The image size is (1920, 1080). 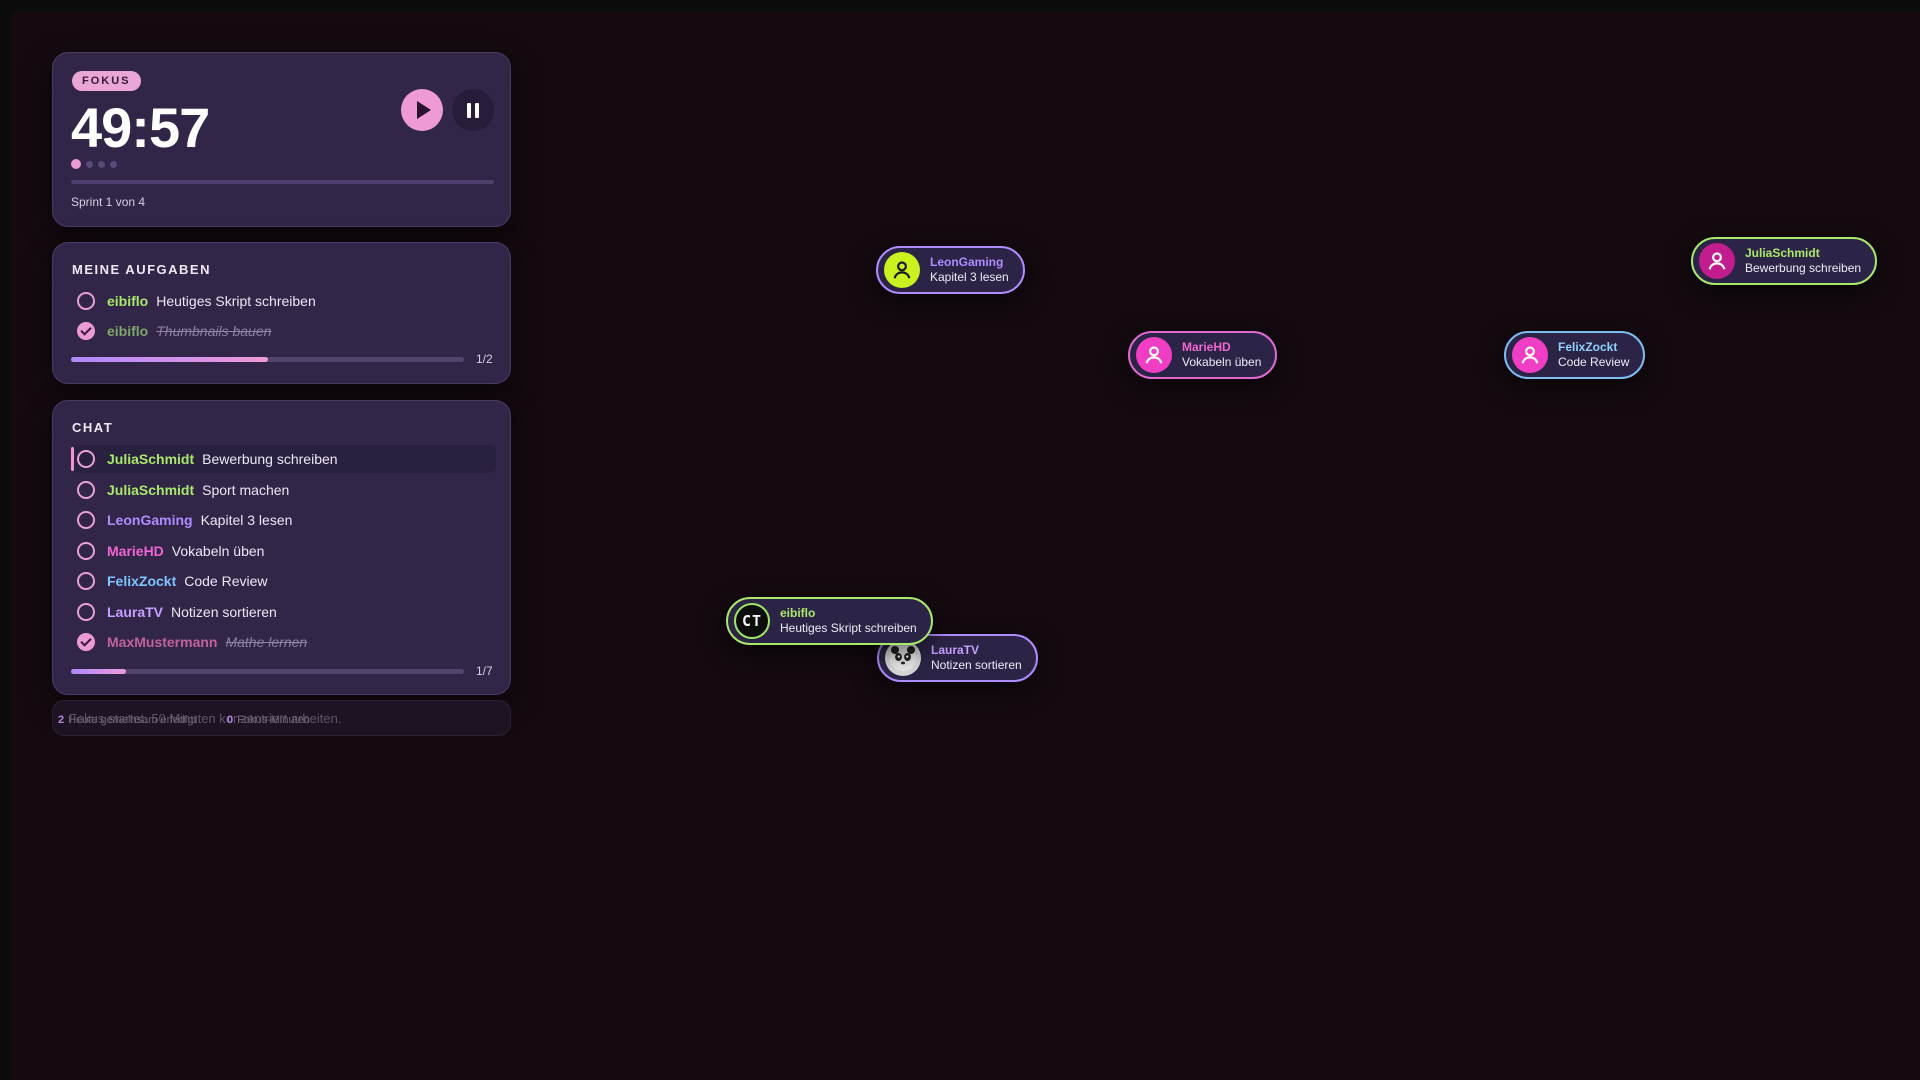 I want to click on canvas-user-pill: JuliaSchmidt Bewerbung schreiben, so click(x=1784, y=261).